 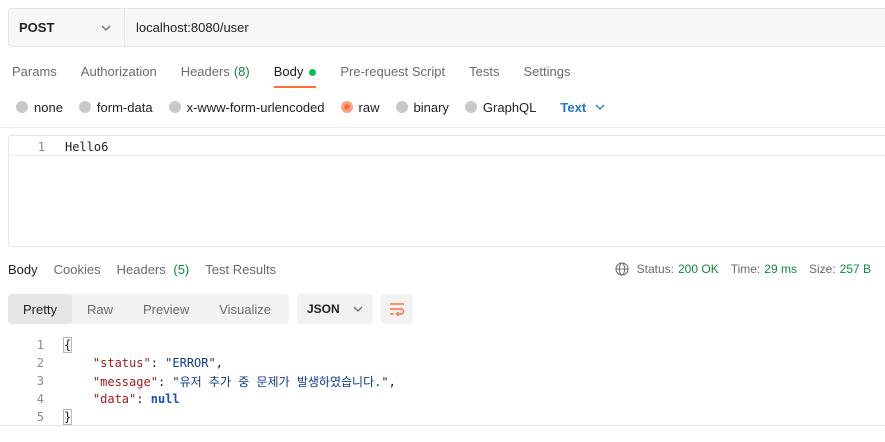 I want to click on response-tab-body: Body, so click(x=23, y=270).